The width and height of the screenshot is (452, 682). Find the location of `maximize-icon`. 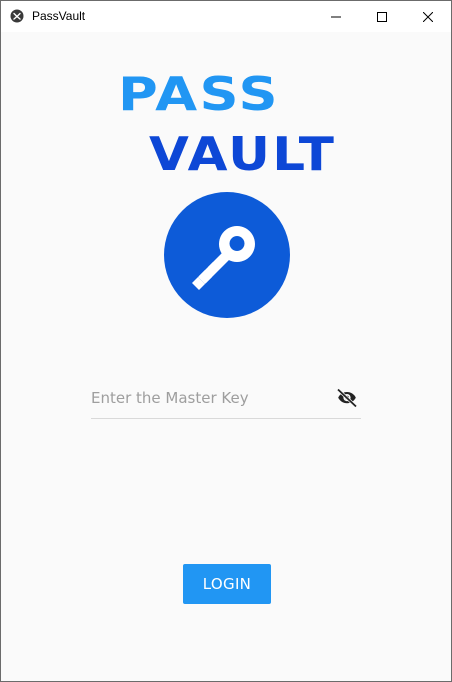

maximize-icon is located at coordinates (382, 16).